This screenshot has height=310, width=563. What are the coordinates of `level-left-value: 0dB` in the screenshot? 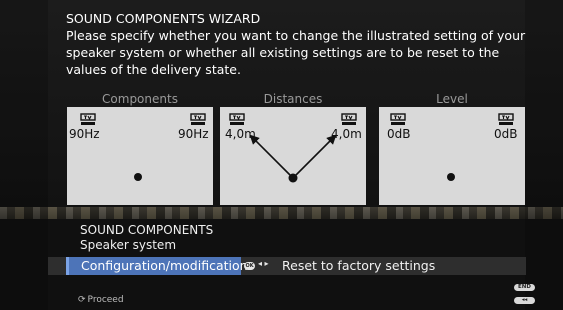 It's located at (399, 134).